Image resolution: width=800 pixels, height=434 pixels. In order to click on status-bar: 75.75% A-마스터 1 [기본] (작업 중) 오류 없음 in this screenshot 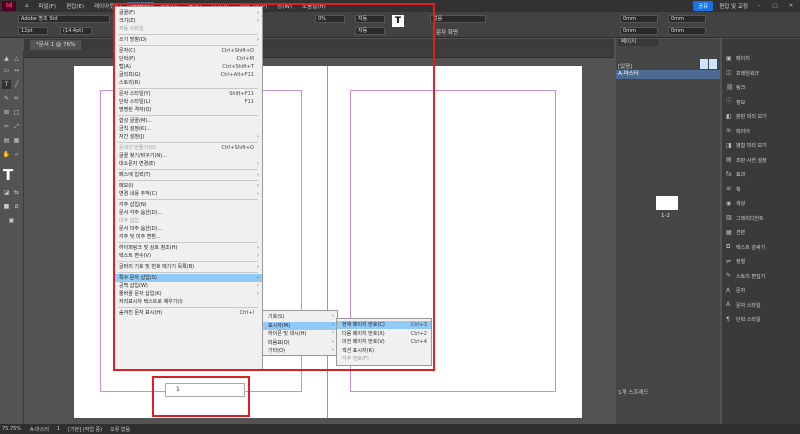, I will do `click(400, 429)`.